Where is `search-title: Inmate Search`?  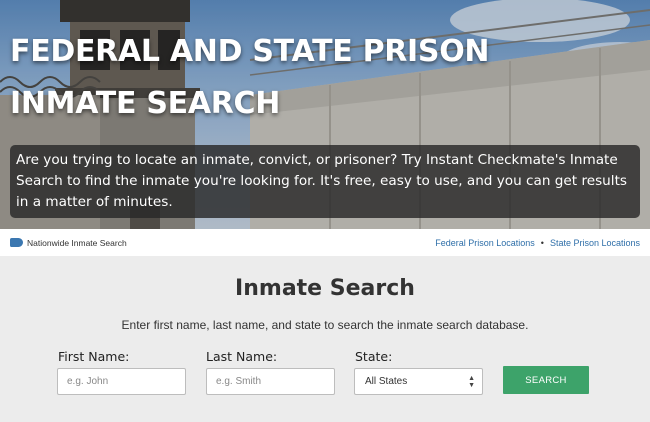
search-title: Inmate Search is located at coordinates (325, 288).